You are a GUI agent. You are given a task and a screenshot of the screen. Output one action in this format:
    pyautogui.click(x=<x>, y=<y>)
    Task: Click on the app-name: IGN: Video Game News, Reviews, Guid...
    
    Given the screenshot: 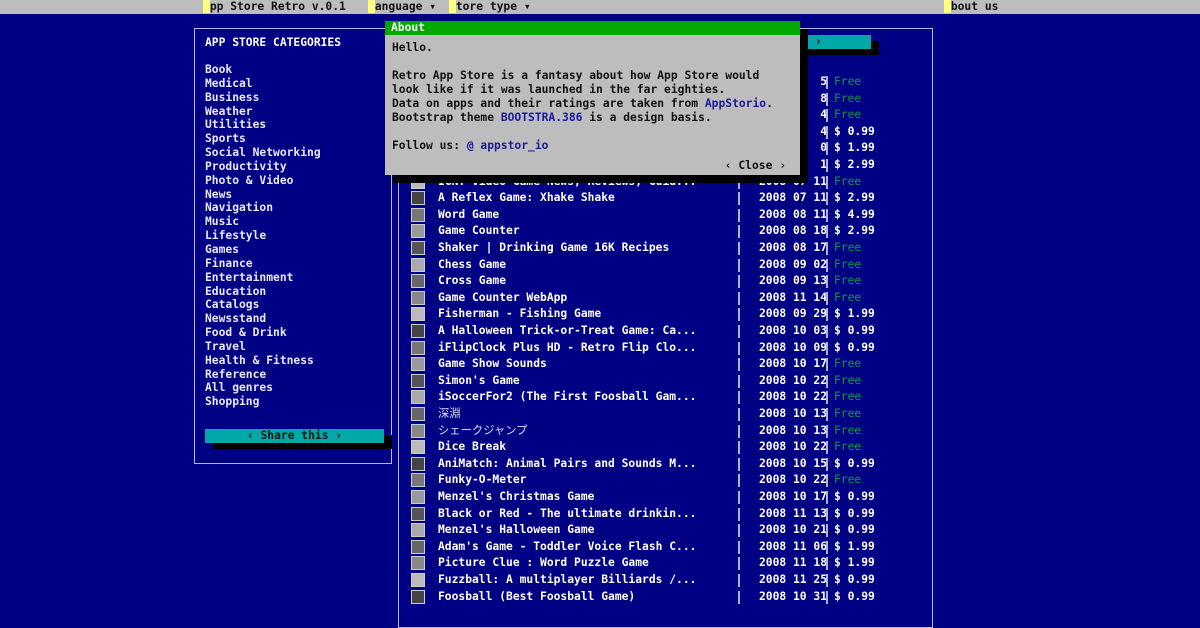 What is the action you would take?
    pyautogui.click(x=567, y=182)
    